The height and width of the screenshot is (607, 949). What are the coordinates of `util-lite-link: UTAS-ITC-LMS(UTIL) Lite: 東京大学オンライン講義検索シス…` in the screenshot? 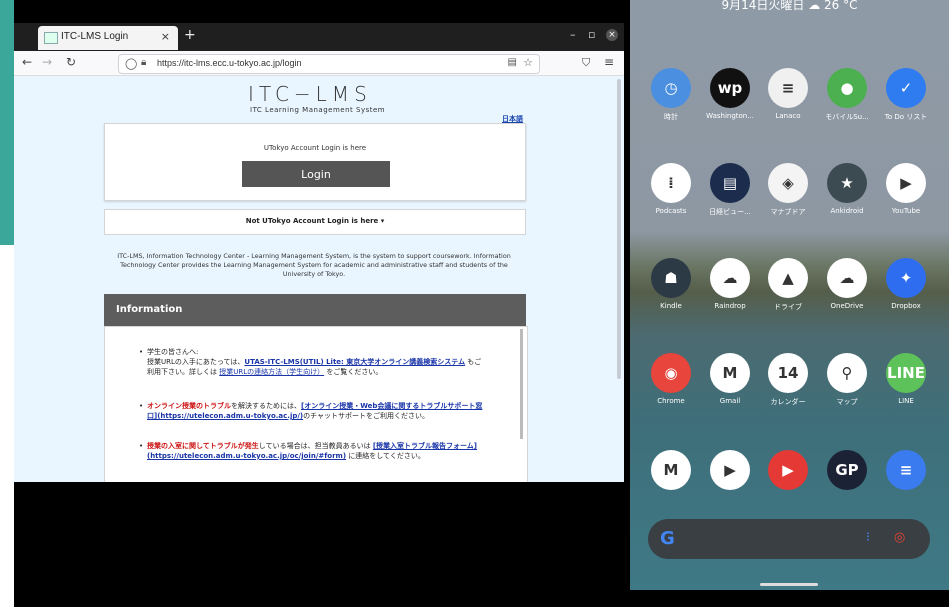 It's located at (354, 362).